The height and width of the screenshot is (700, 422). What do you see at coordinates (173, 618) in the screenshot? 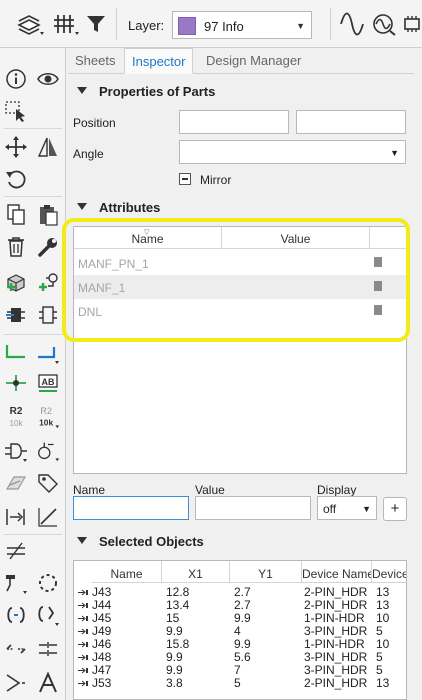
I see `cell-x1: 15` at bounding box center [173, 618].